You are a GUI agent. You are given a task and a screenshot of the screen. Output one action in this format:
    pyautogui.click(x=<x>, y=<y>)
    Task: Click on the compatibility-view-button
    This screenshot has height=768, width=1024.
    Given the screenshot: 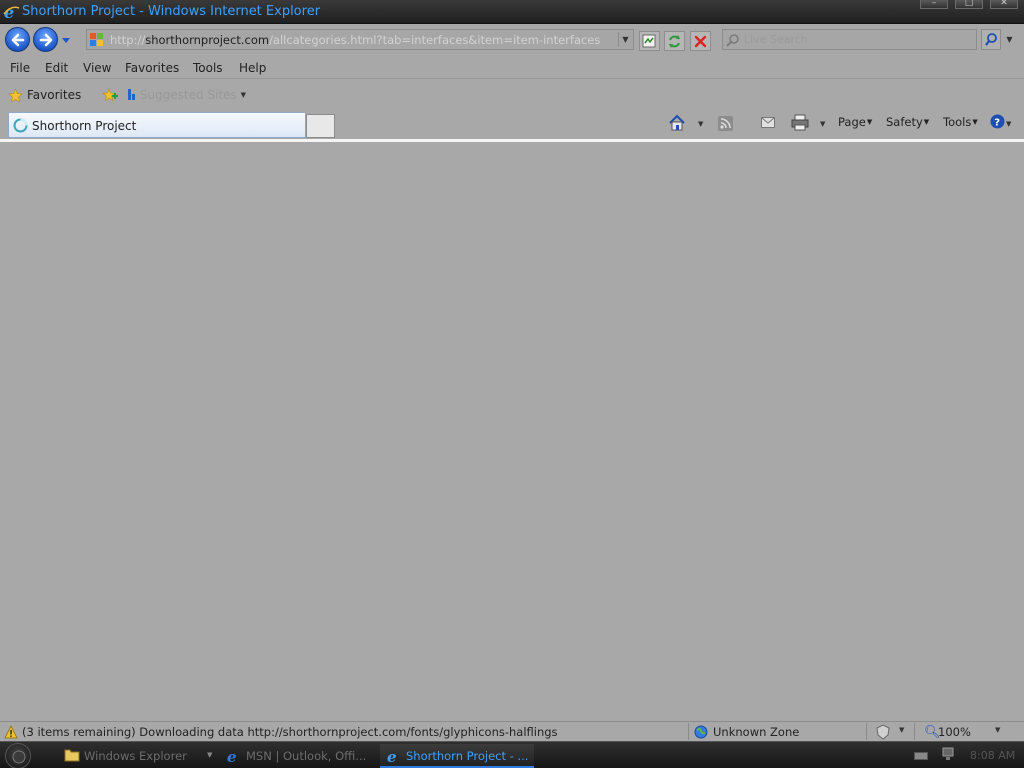 What is the action you would take?
    pyautogui.click(x=649, y=41)
    